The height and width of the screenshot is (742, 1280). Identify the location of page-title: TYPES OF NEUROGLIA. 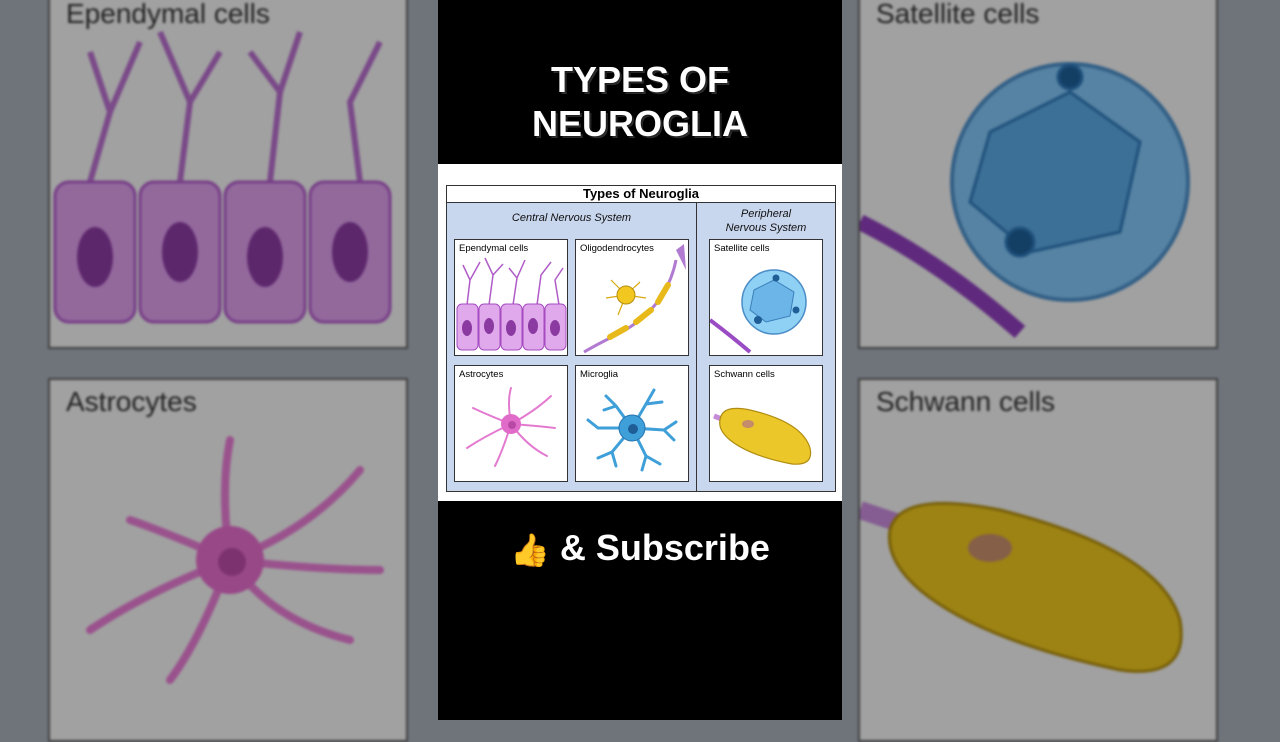
(640, 102).